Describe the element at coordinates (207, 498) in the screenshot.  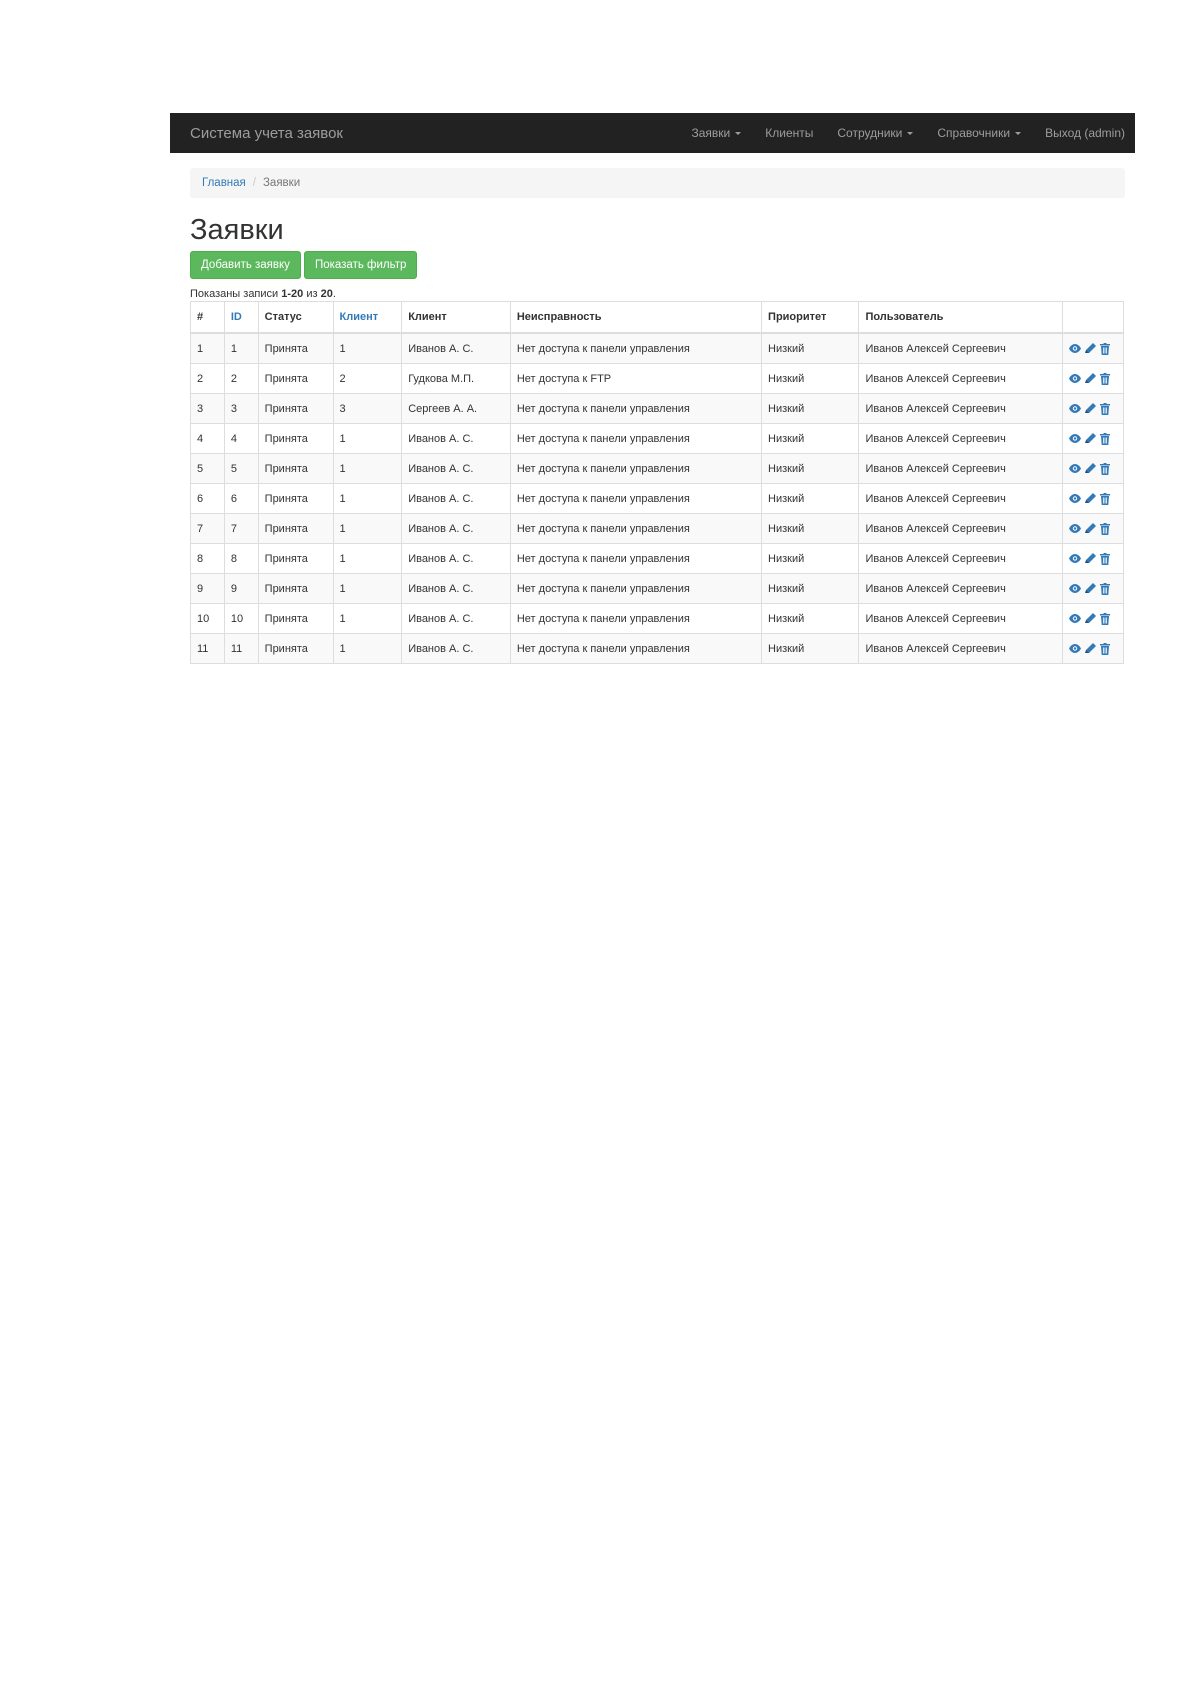
I see `table-cell: 6` at that location.